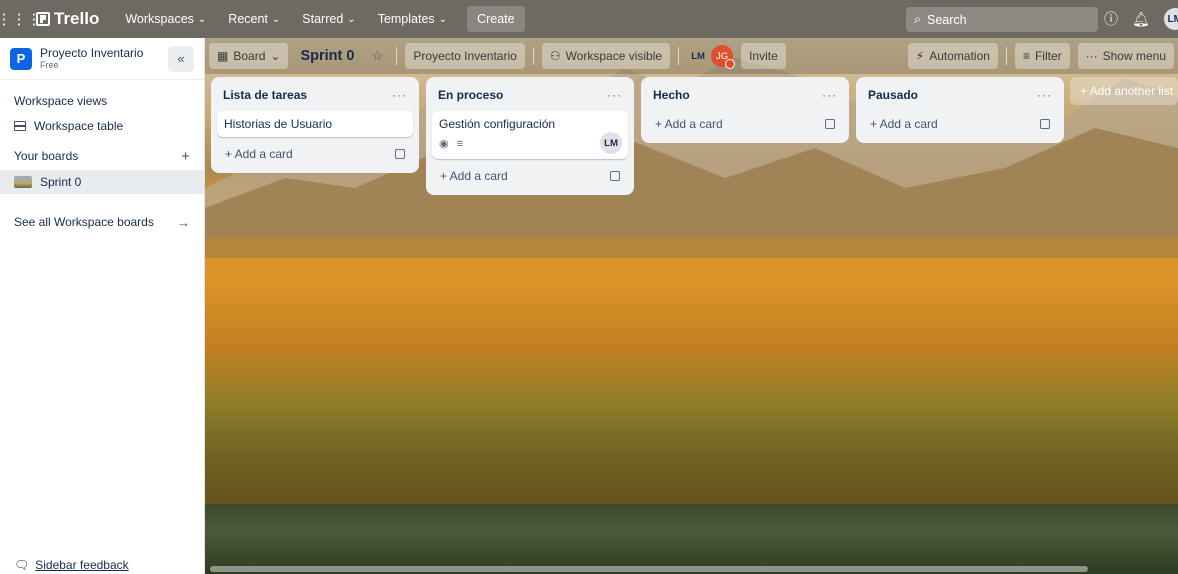 The image size is (1178, 574). I want to click on board-members: LM JG, so click(711, 57).